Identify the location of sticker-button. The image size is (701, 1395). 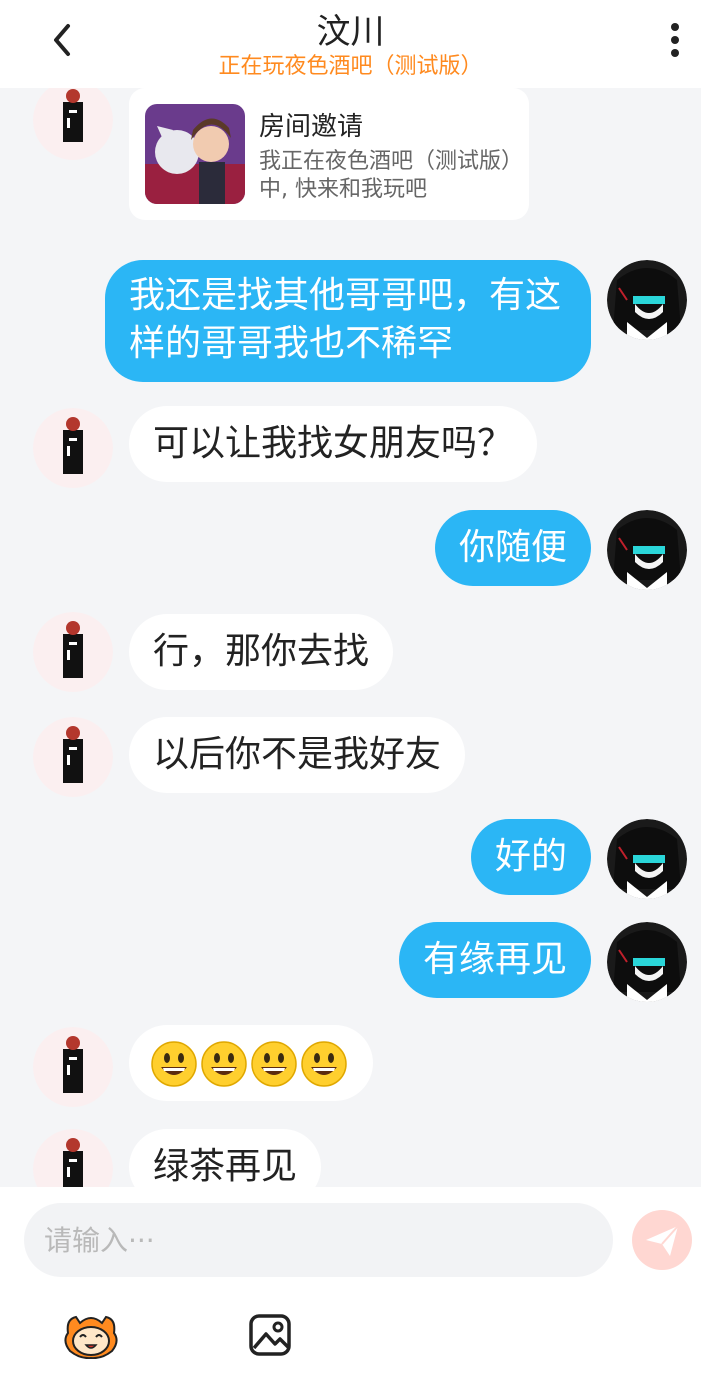
(91, 1335).